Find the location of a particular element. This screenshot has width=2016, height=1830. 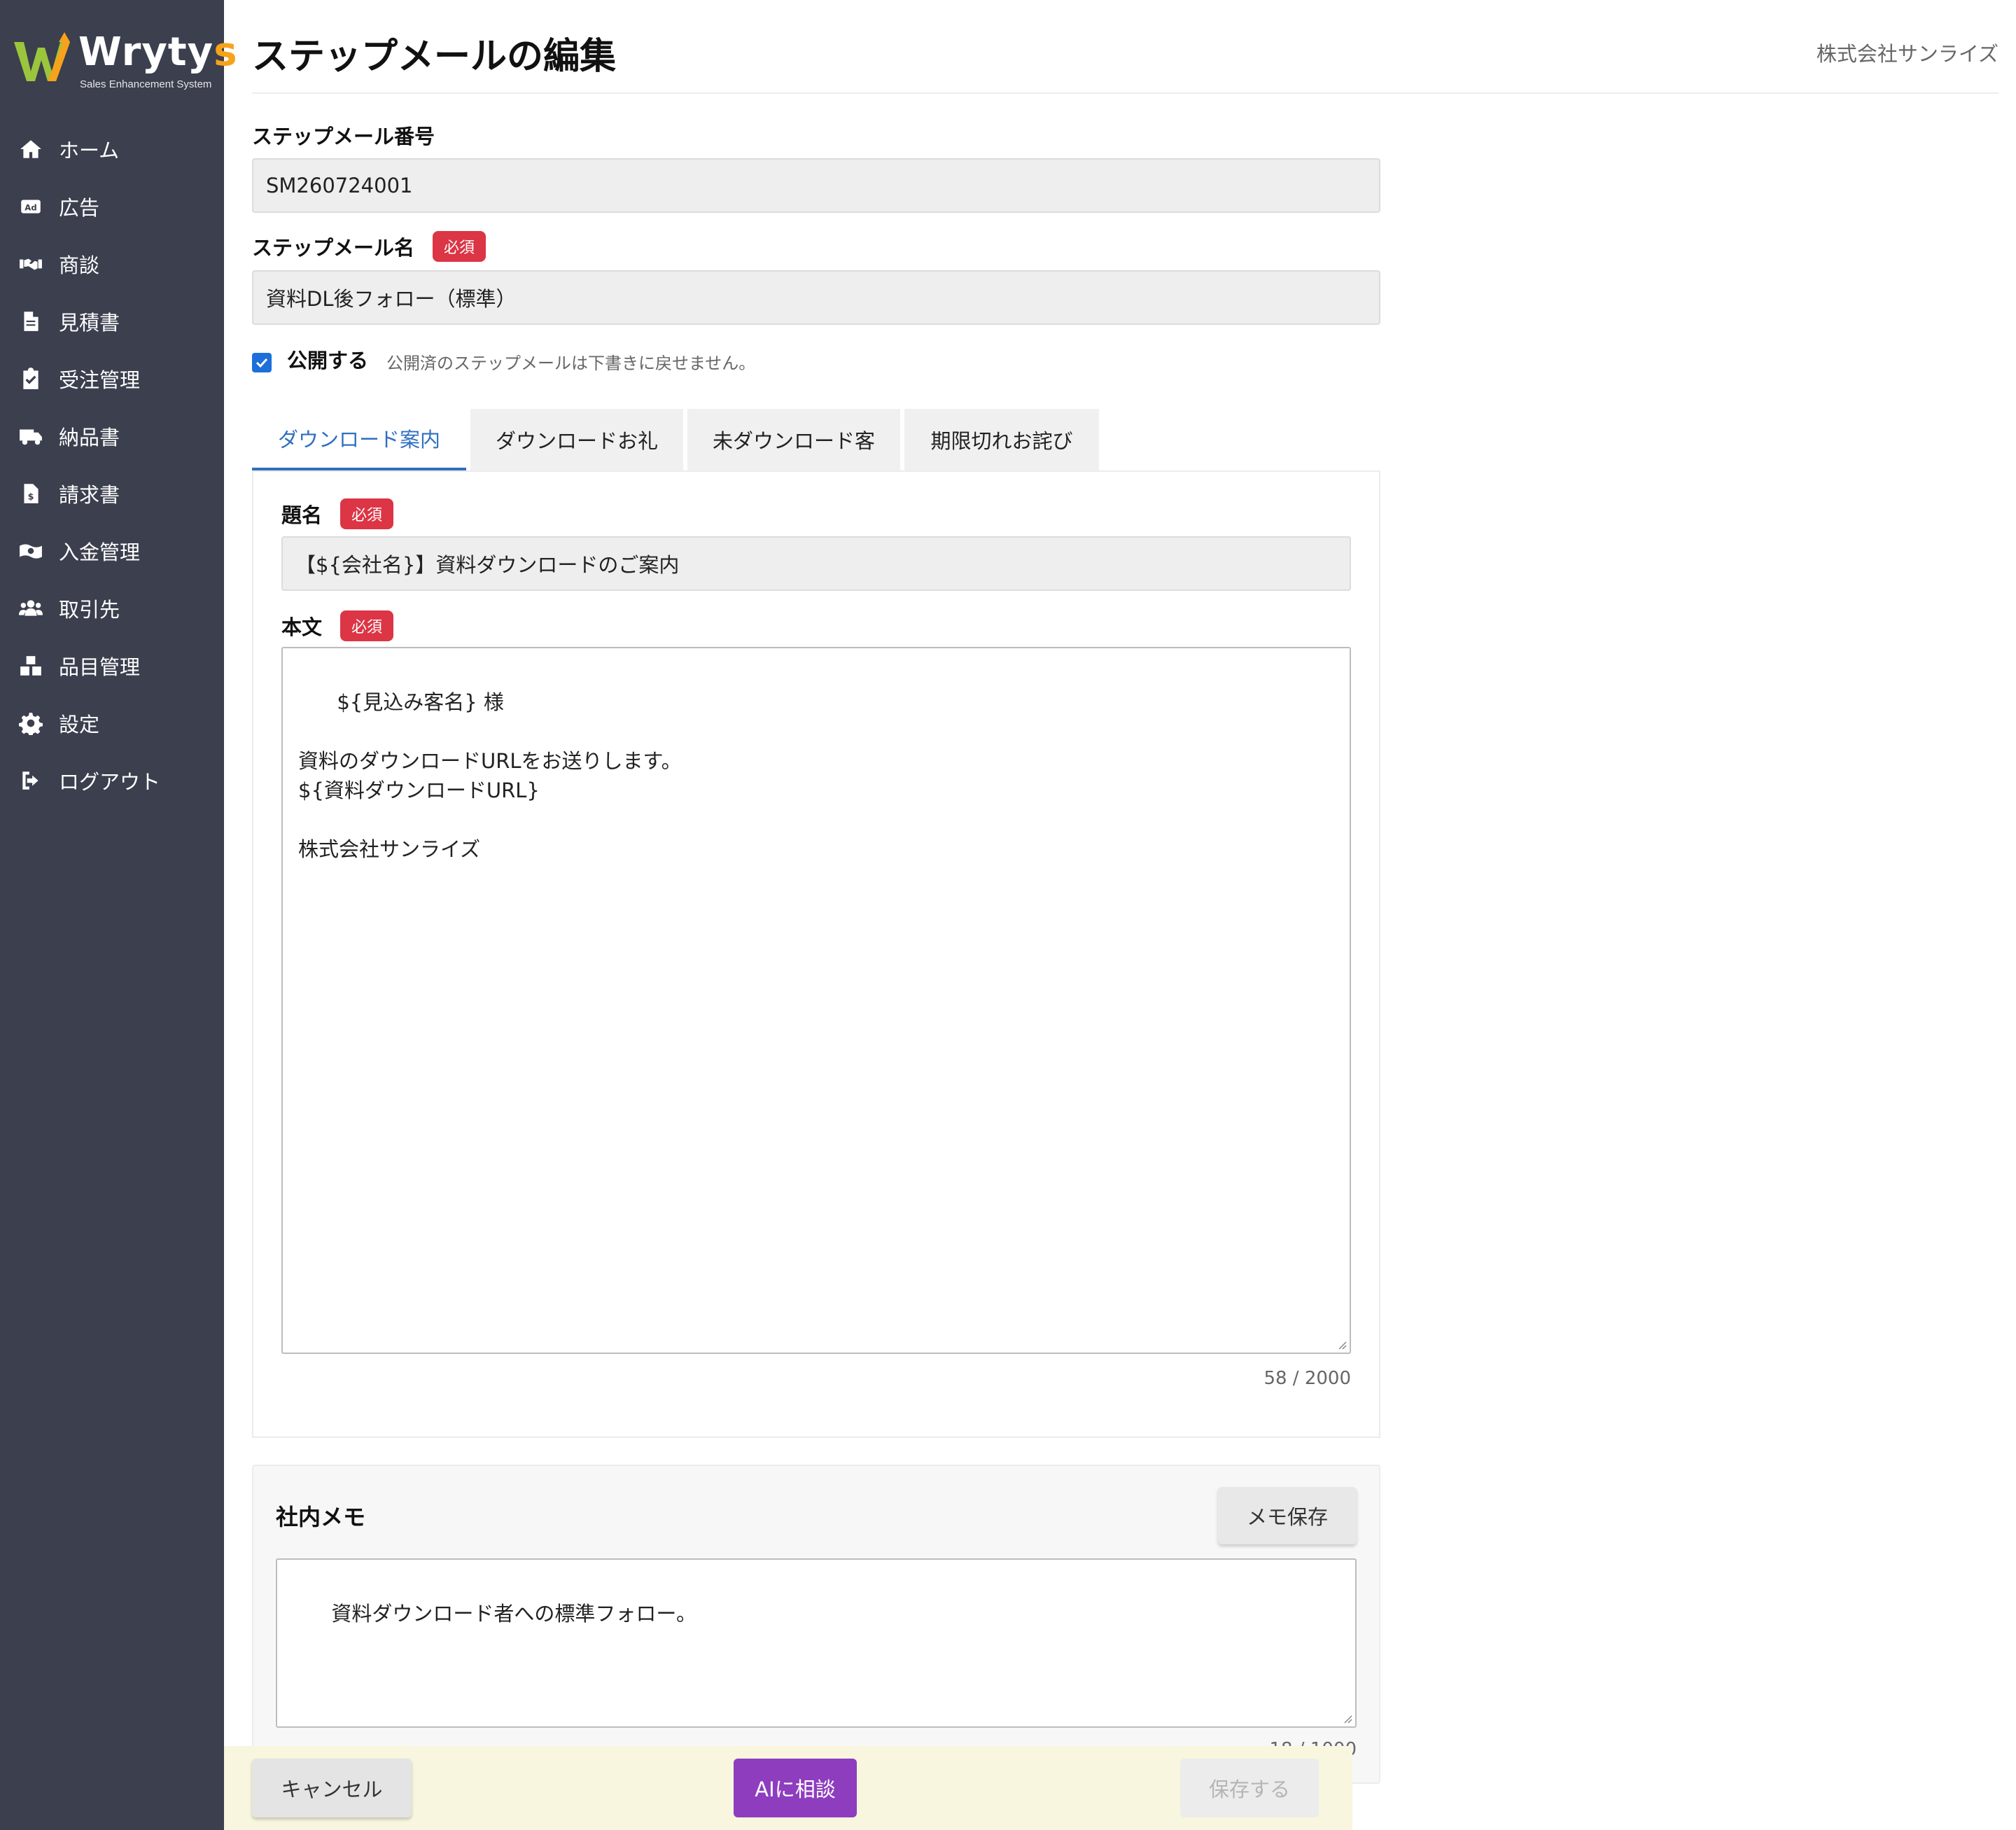

clipboard-check-icon is located at coordinates (31, 379).